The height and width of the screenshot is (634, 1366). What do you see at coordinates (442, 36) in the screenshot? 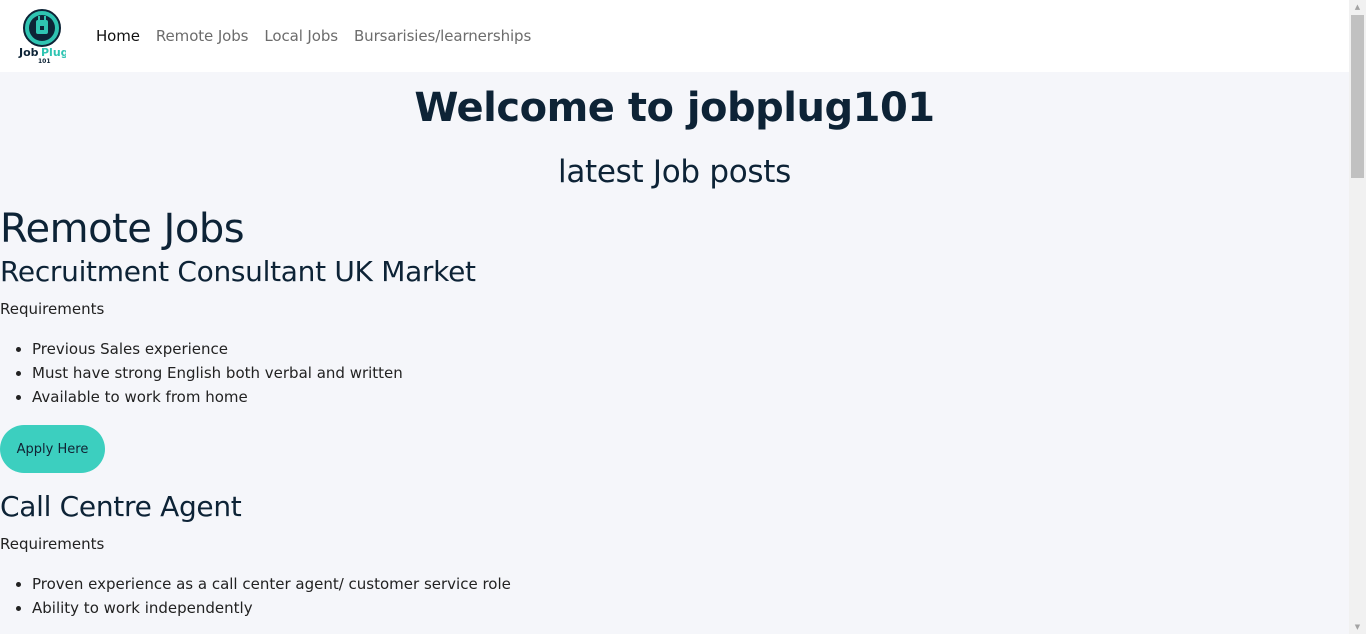
I see `nav-bursaries: Bursarisies/learnerships` at bounding box center [442, 36].